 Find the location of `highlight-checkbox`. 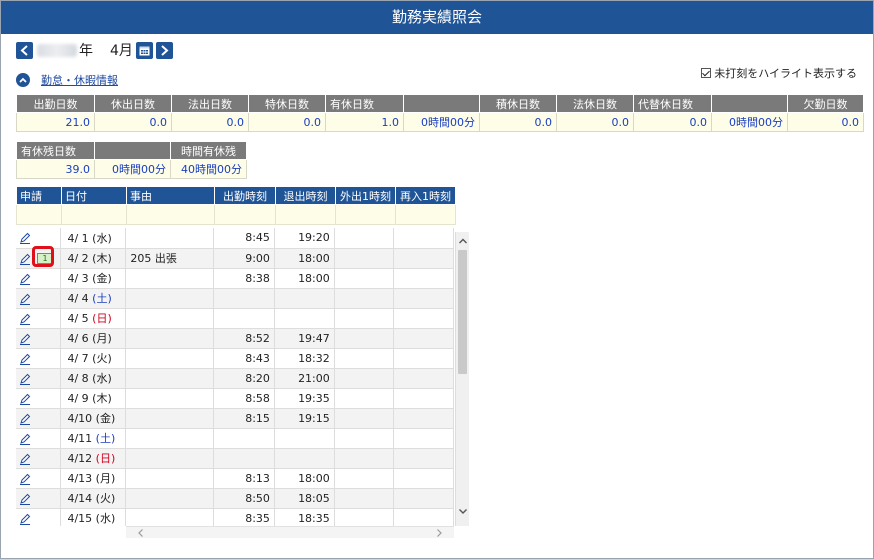

highlight-checkbox is located at coordinates (706, 73).